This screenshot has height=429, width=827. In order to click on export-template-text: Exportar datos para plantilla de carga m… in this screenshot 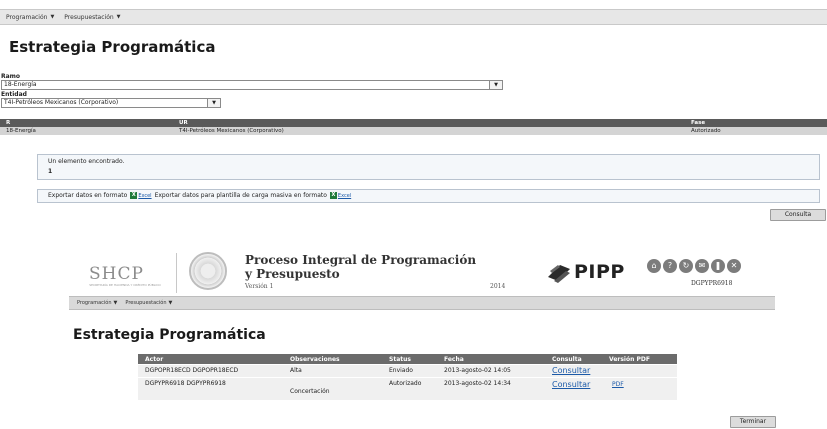, I will do `click(240, 195)`.